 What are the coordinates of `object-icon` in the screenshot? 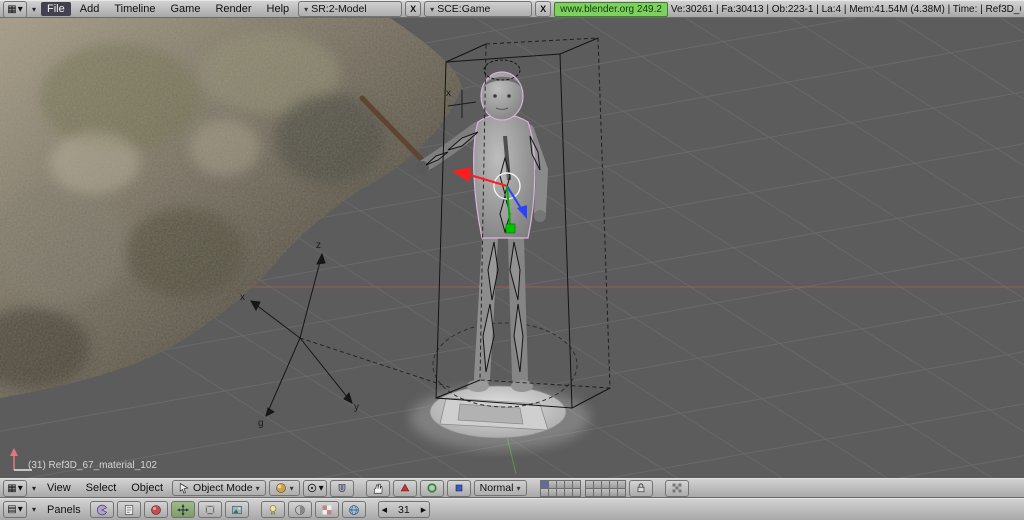 It's located at (182, 509).